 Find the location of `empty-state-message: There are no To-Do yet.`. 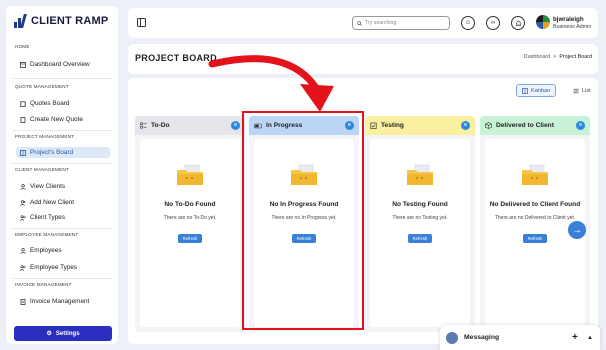

empty-state-message: There are no To-Do yet. is located at coordinates (190, 218).